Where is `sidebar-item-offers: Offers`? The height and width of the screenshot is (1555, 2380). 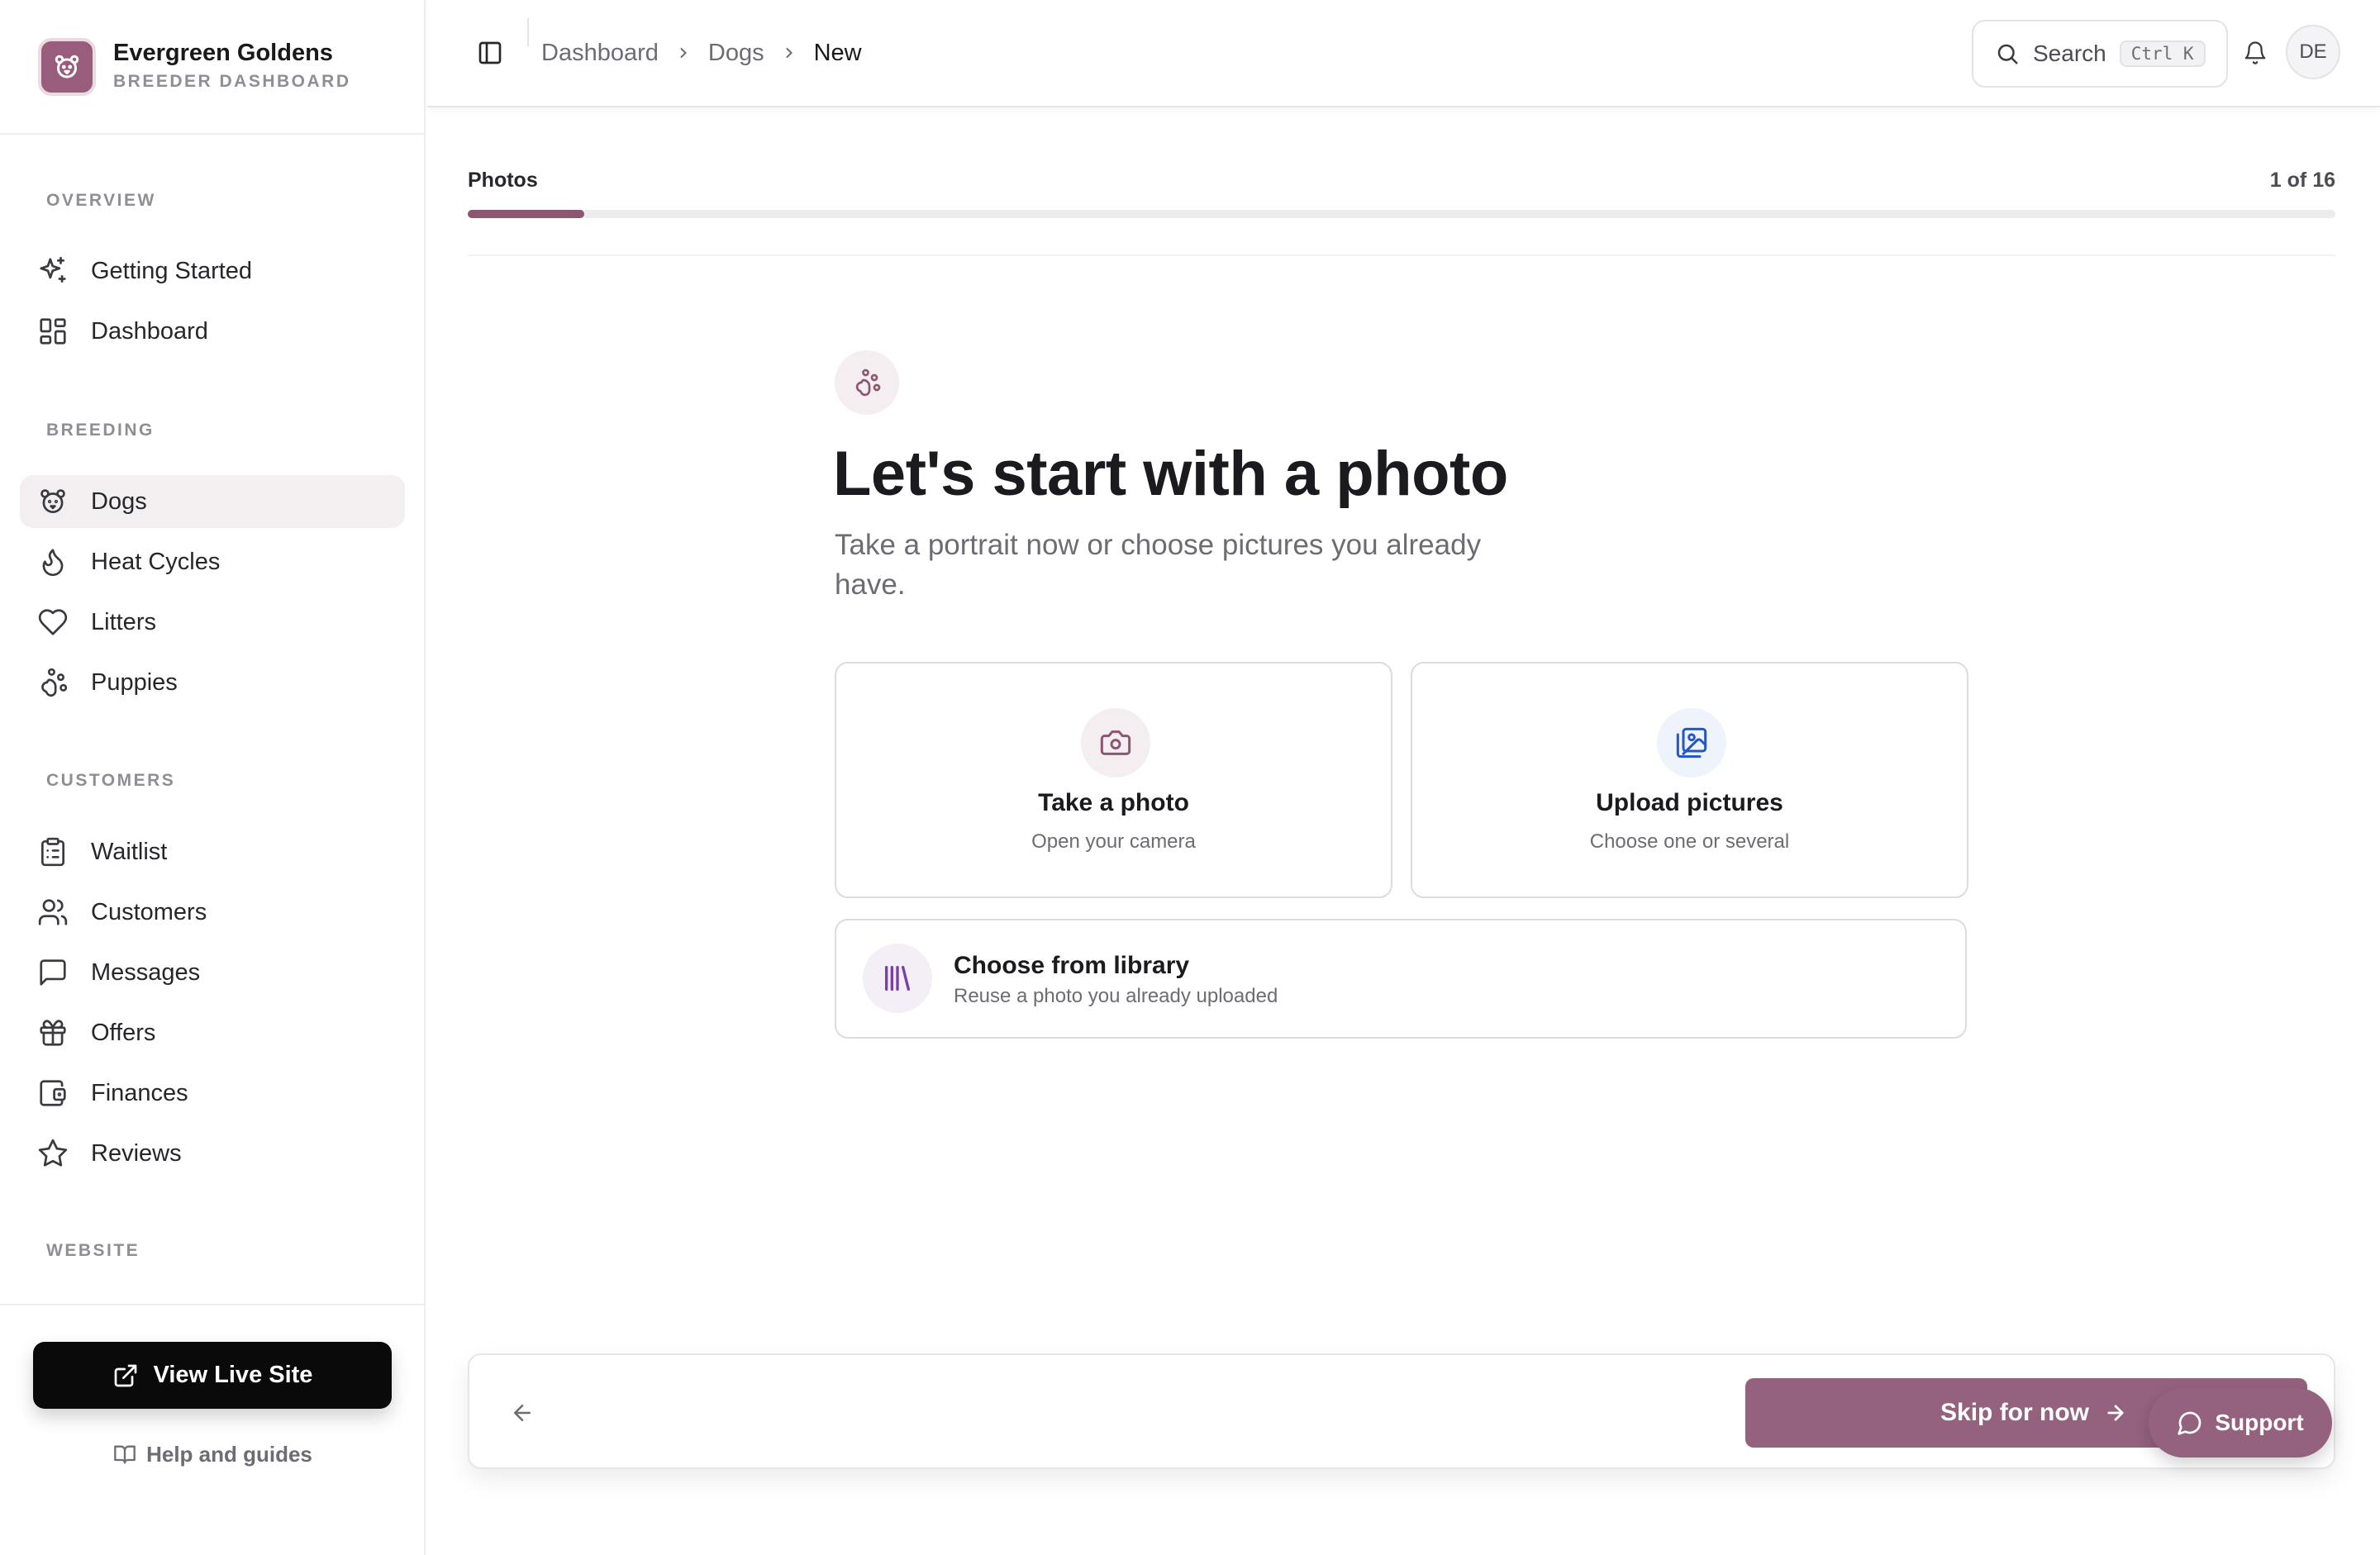 sidebar-item-offers: Offers is located at coordinates (212, 1032).